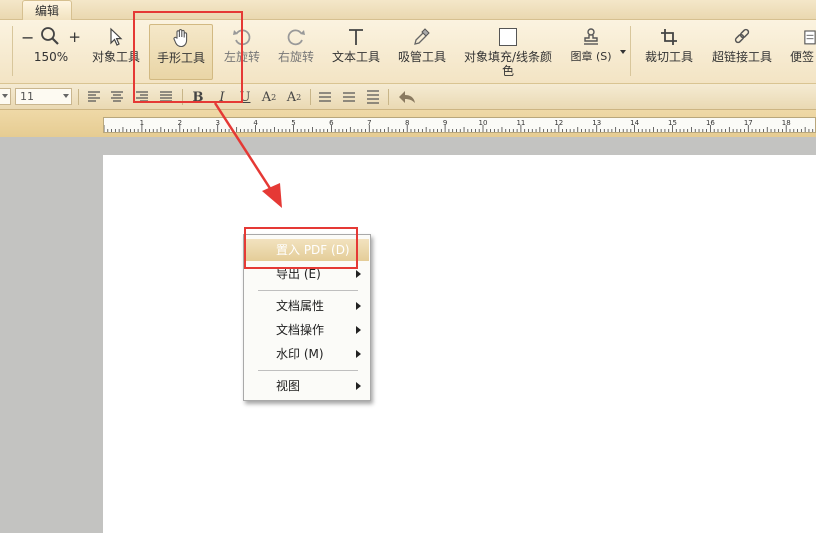 This screenshot has height=533, width=816. Describe the element at coordinates (520, 123) in the screenshot. I see `ruler-label: 11` at that location.